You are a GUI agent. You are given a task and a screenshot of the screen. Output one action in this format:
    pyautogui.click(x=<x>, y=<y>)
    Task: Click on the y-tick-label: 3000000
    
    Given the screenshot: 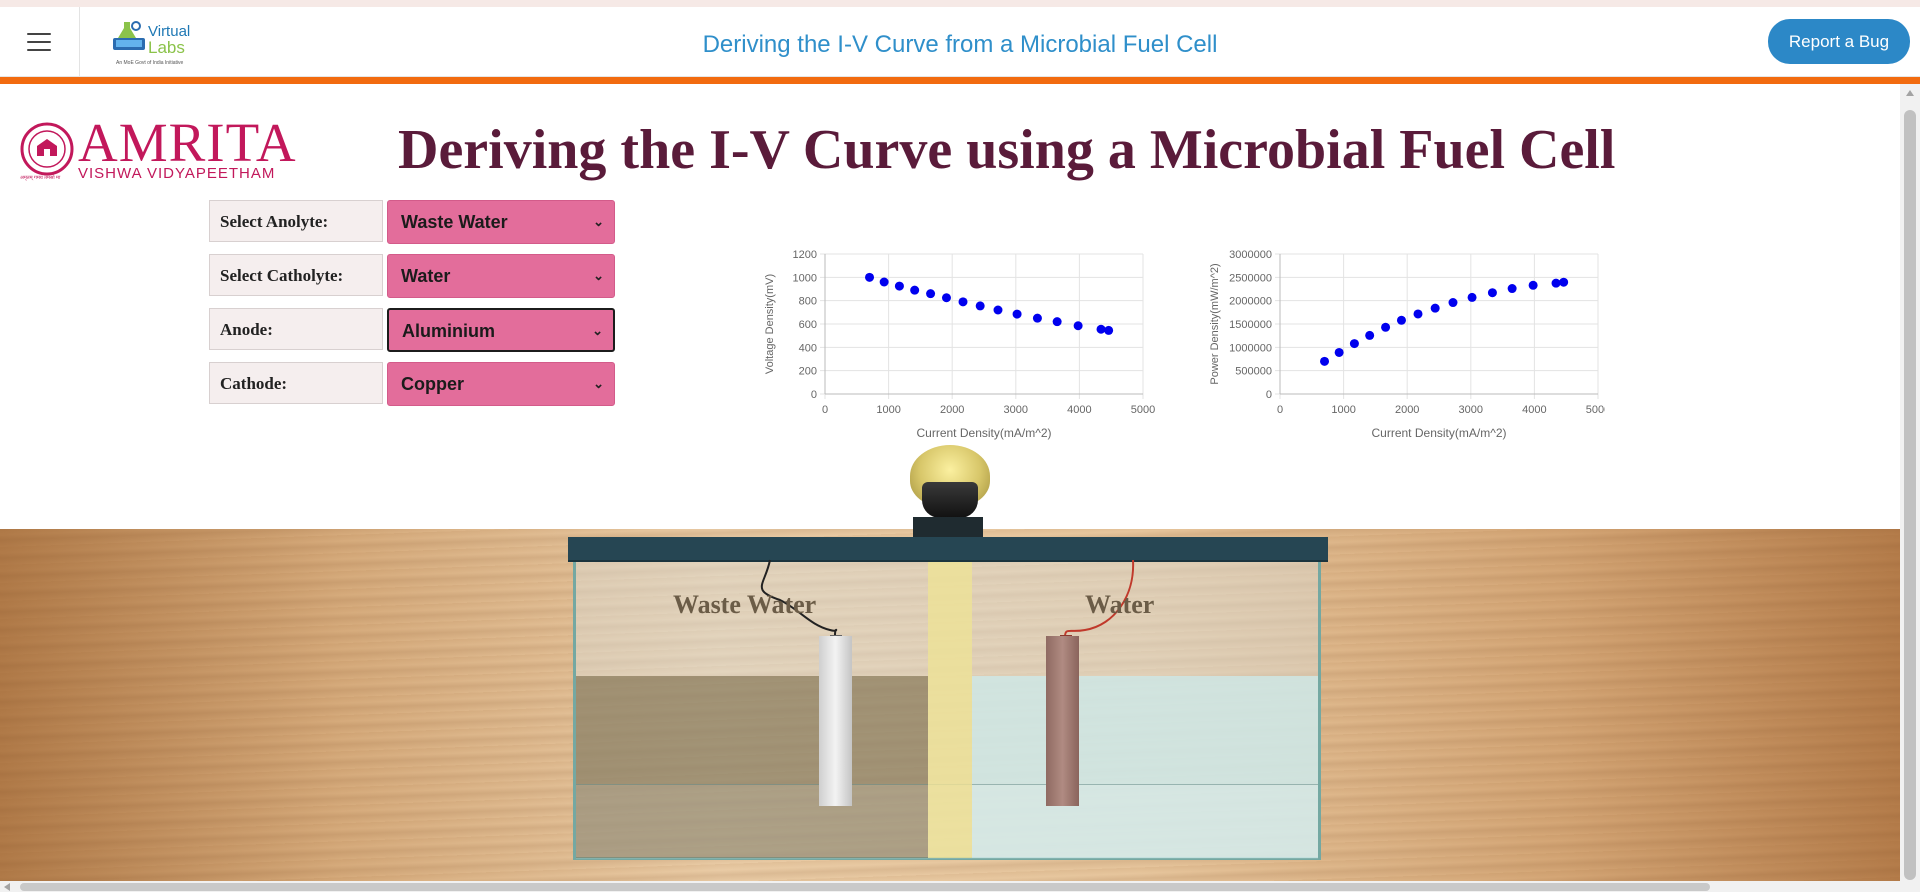 What is the action you would take?
    pyautogui.click(x=1250, y=255)
    